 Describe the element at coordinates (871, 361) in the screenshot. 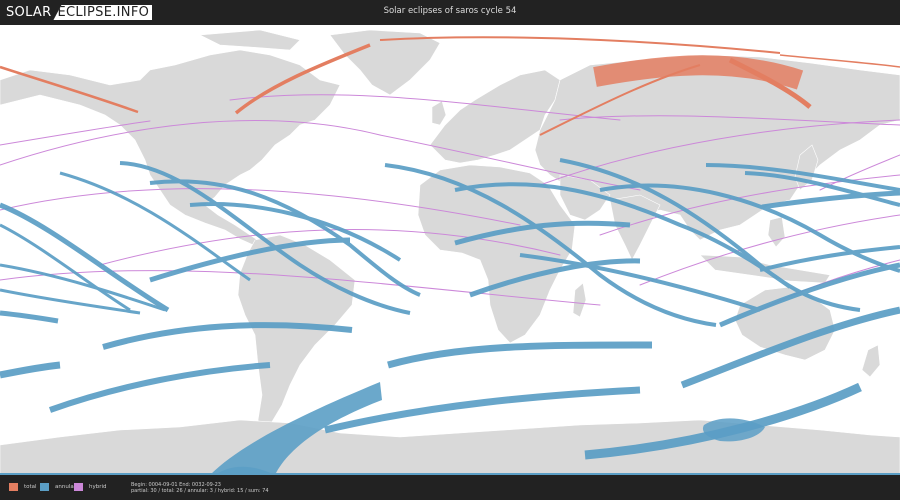

I see `land-new-zealand` at that location.